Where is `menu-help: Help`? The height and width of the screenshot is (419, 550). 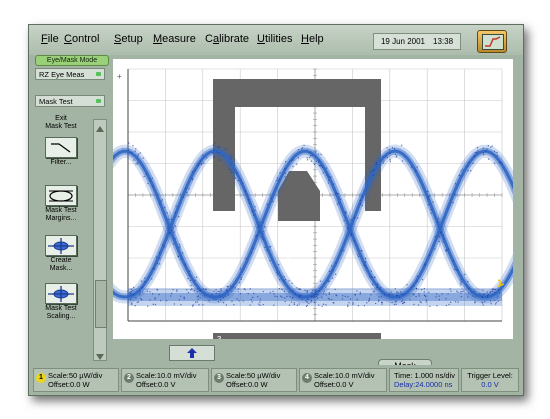 menu-help: Help is located at coordinates (312, 39).